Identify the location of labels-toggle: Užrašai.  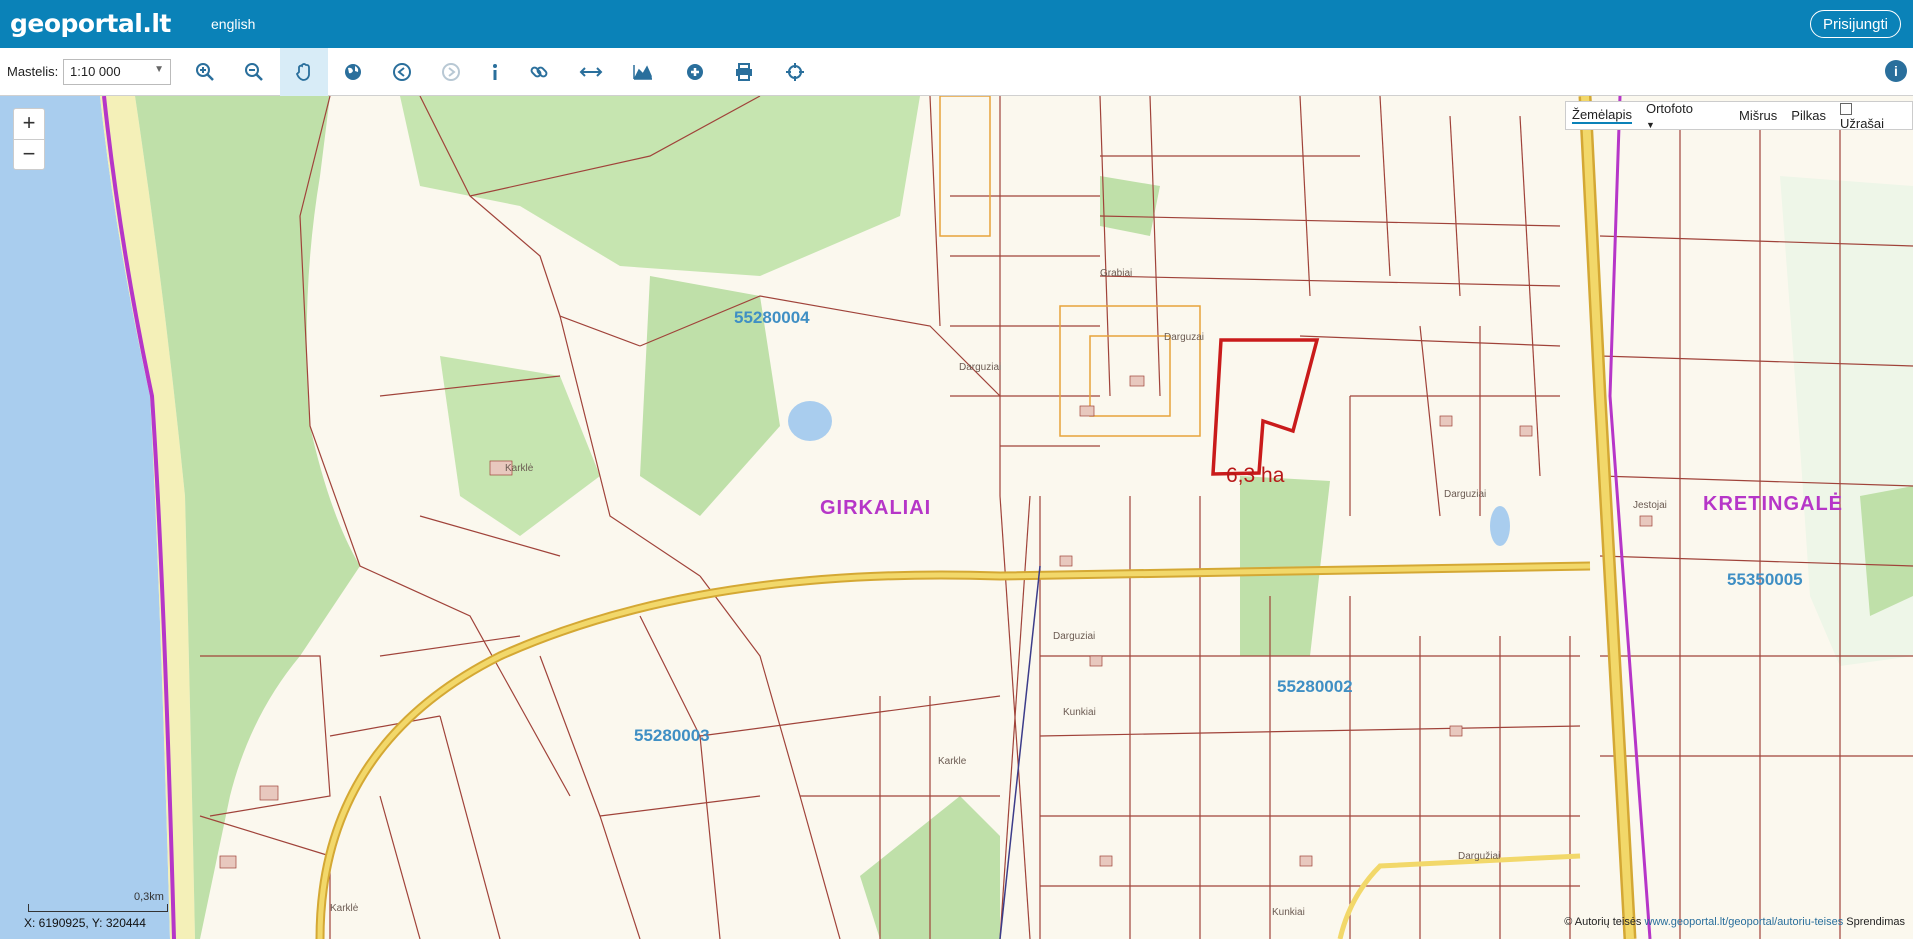
(1872, 116).